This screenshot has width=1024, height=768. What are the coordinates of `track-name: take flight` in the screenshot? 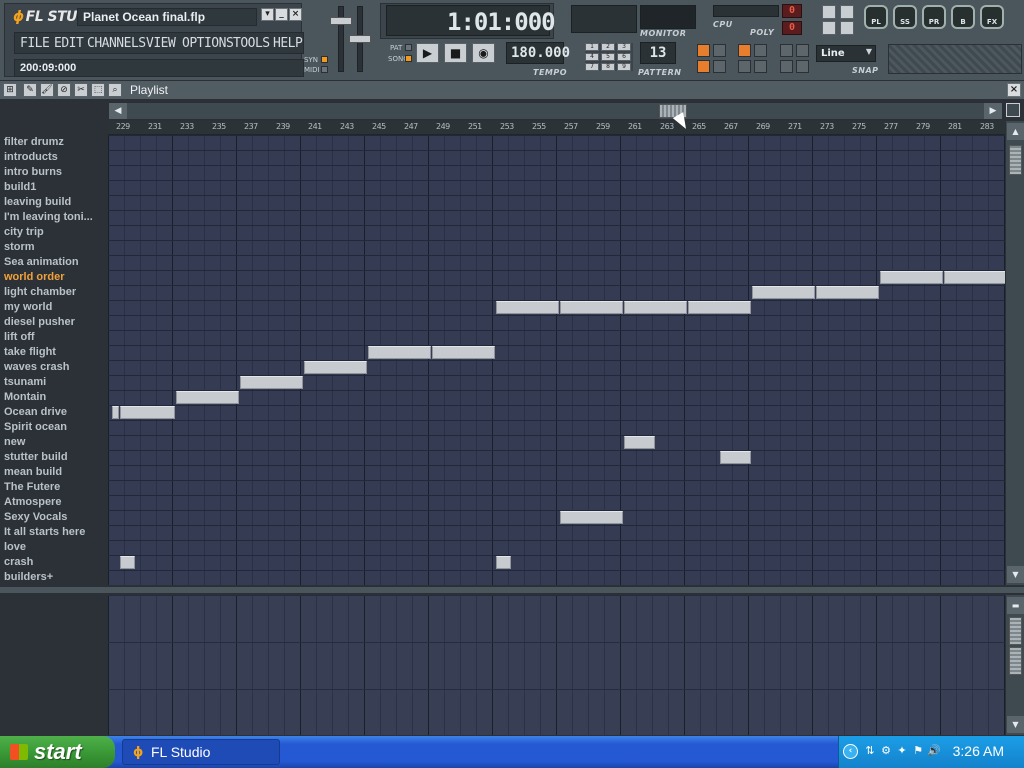 It's located at (52, 352).